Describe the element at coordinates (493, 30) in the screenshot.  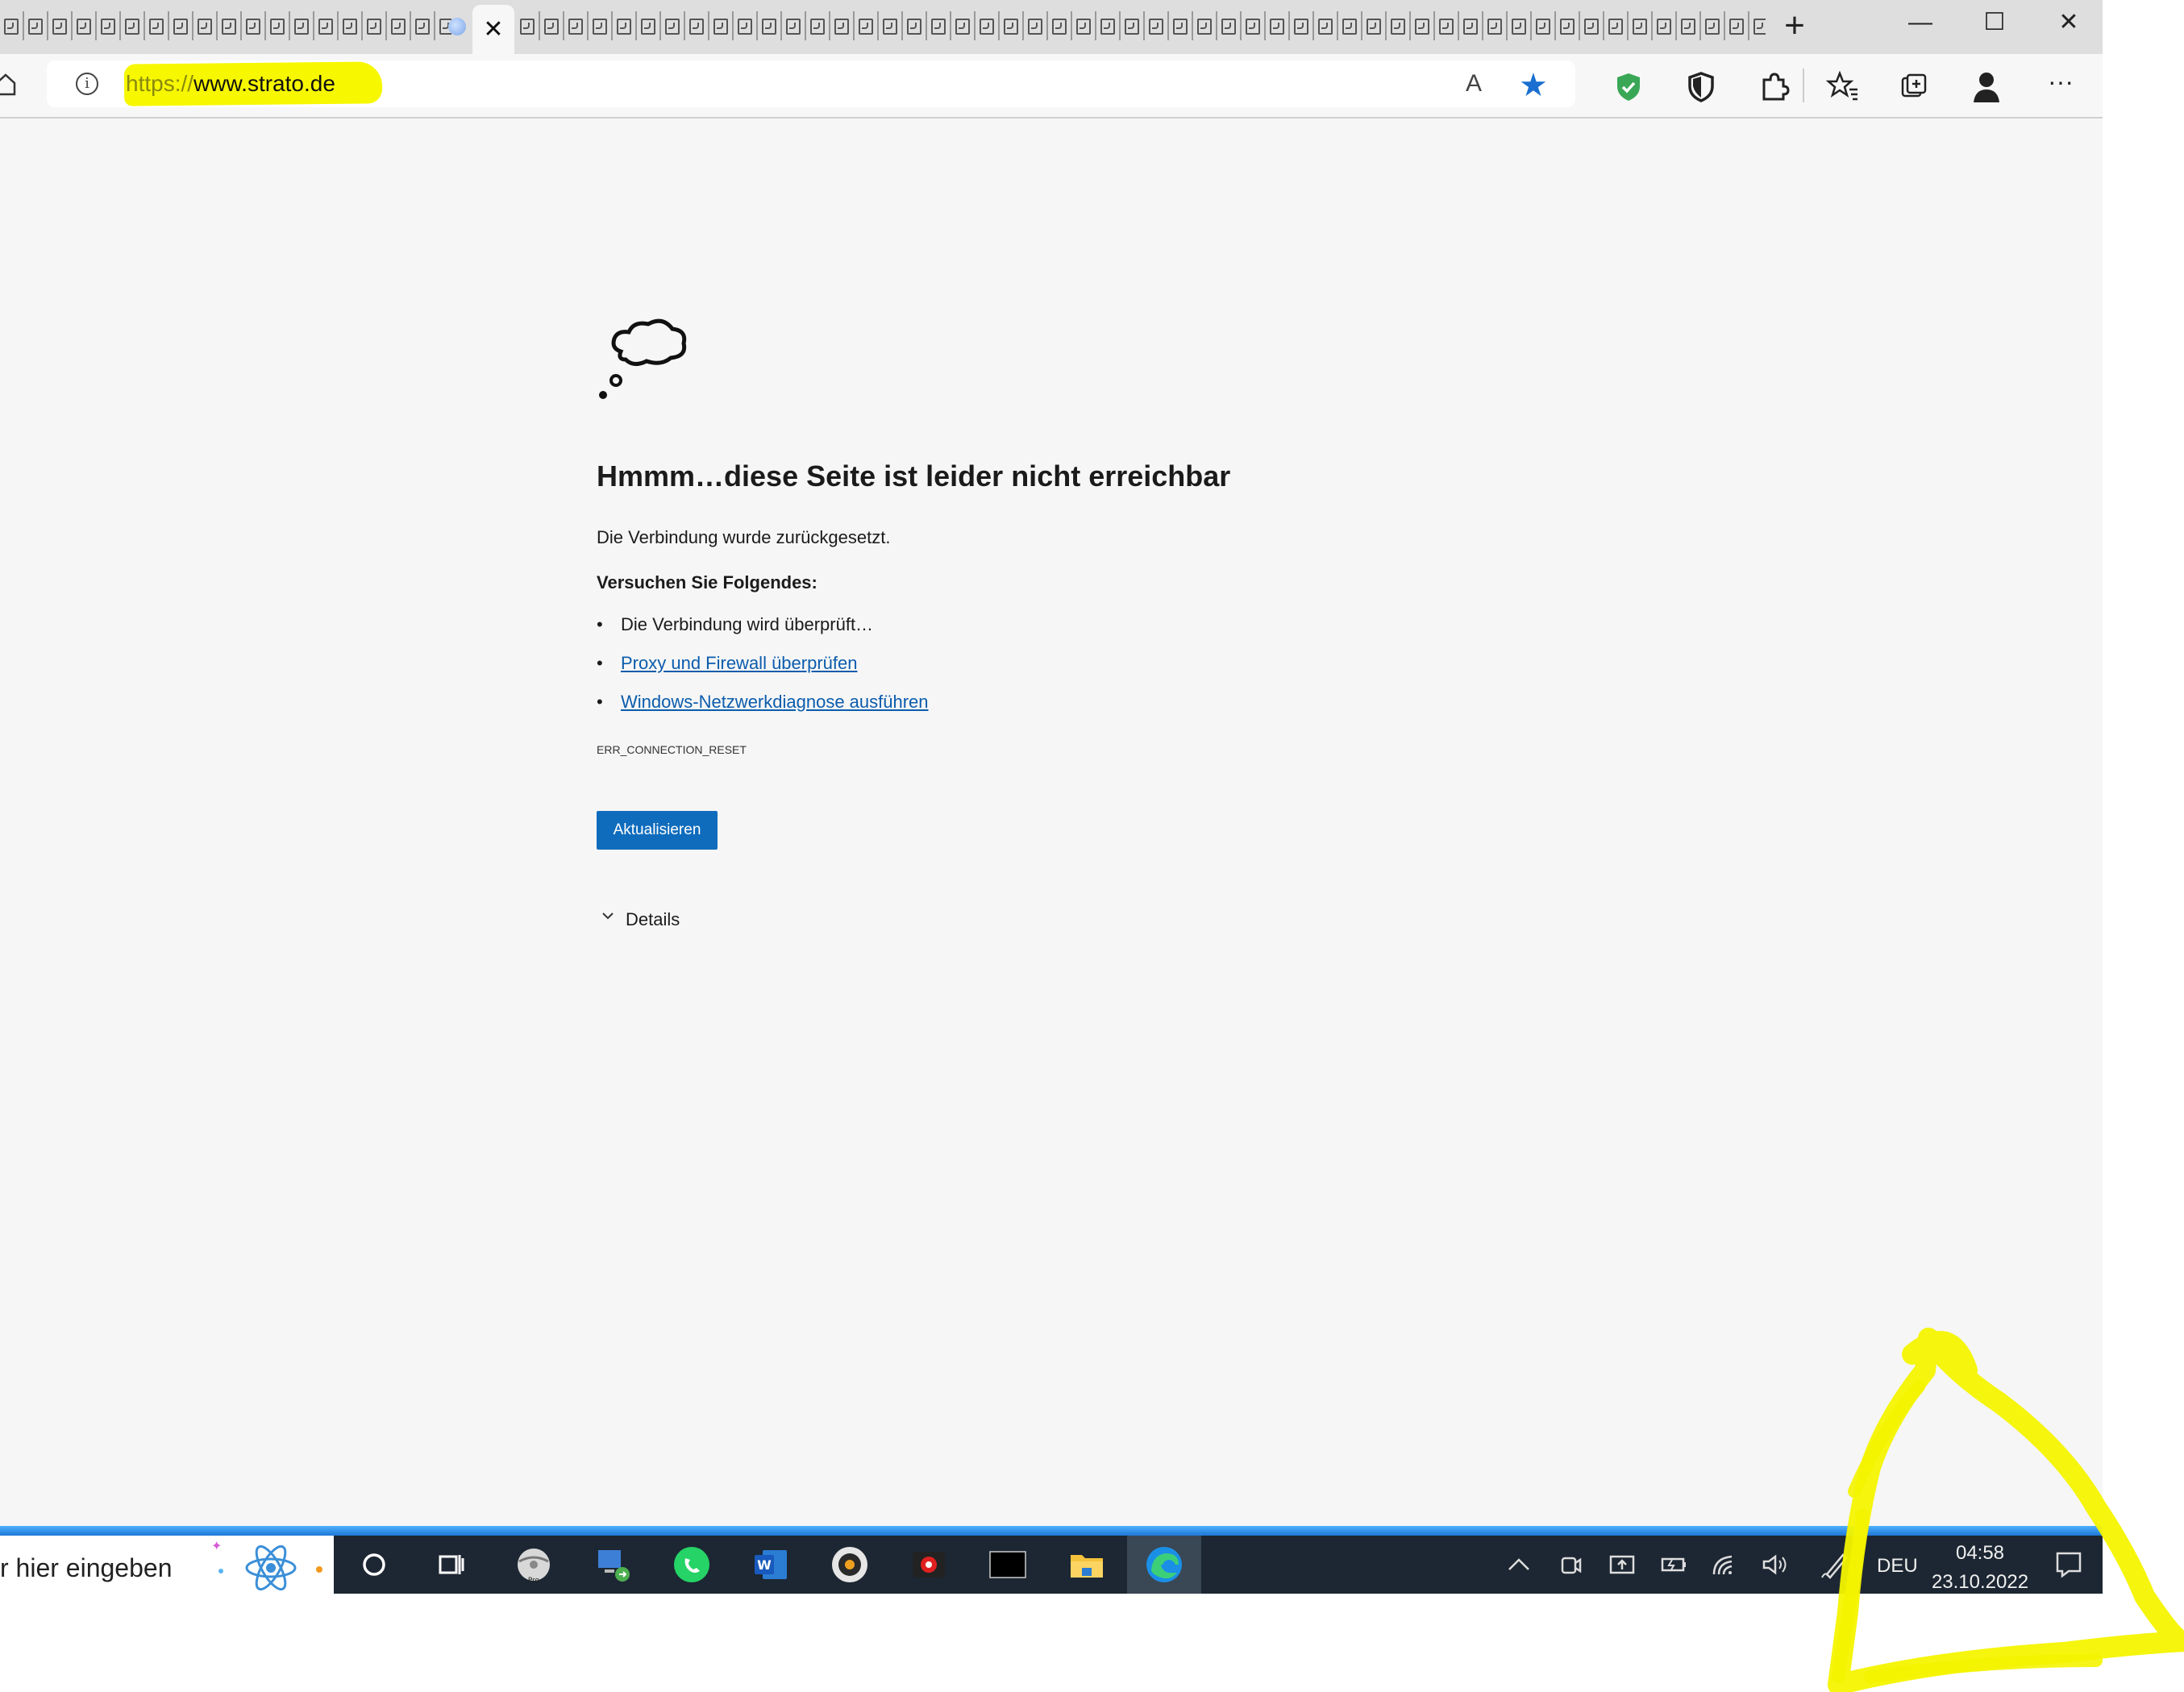
I see `active-tab: ✕` at that location.